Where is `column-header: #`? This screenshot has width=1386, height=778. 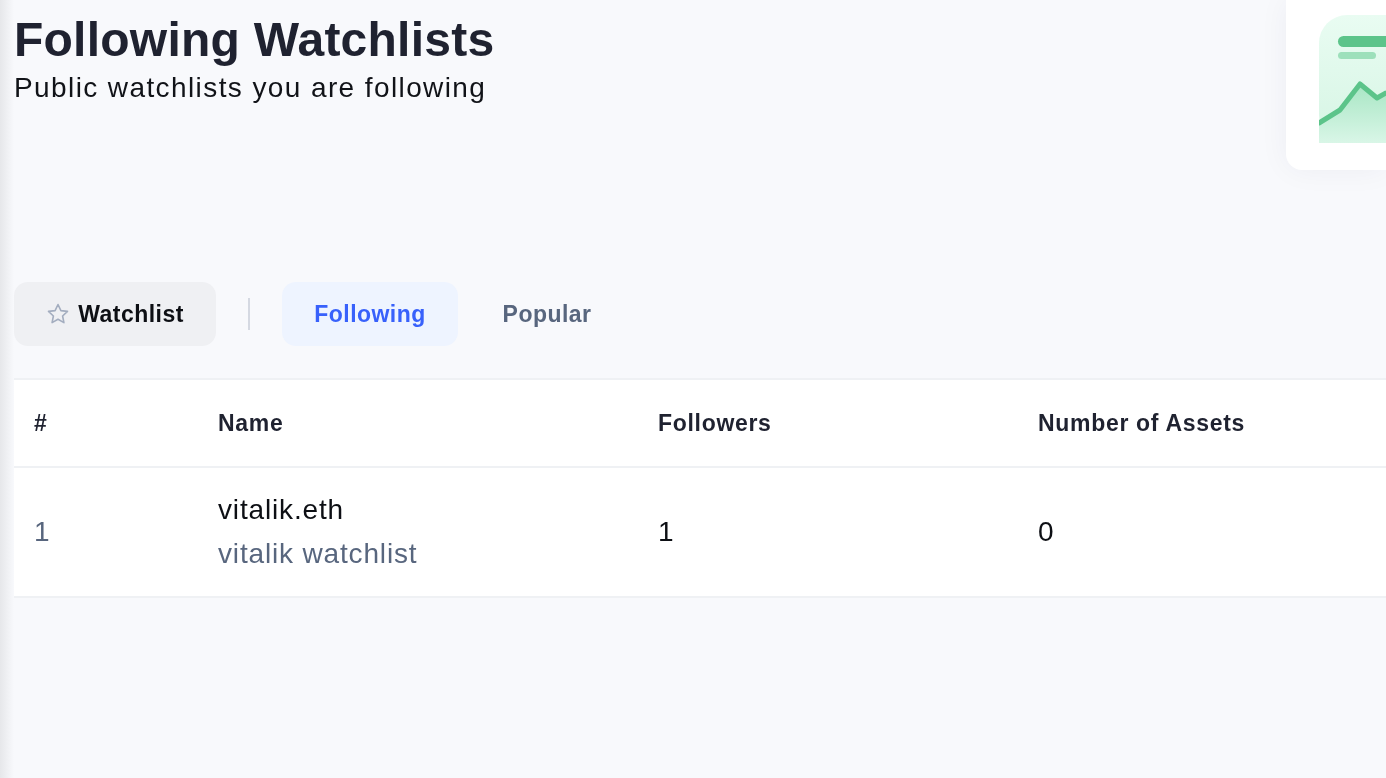 column-header: # is located at coordinates (41, 422).